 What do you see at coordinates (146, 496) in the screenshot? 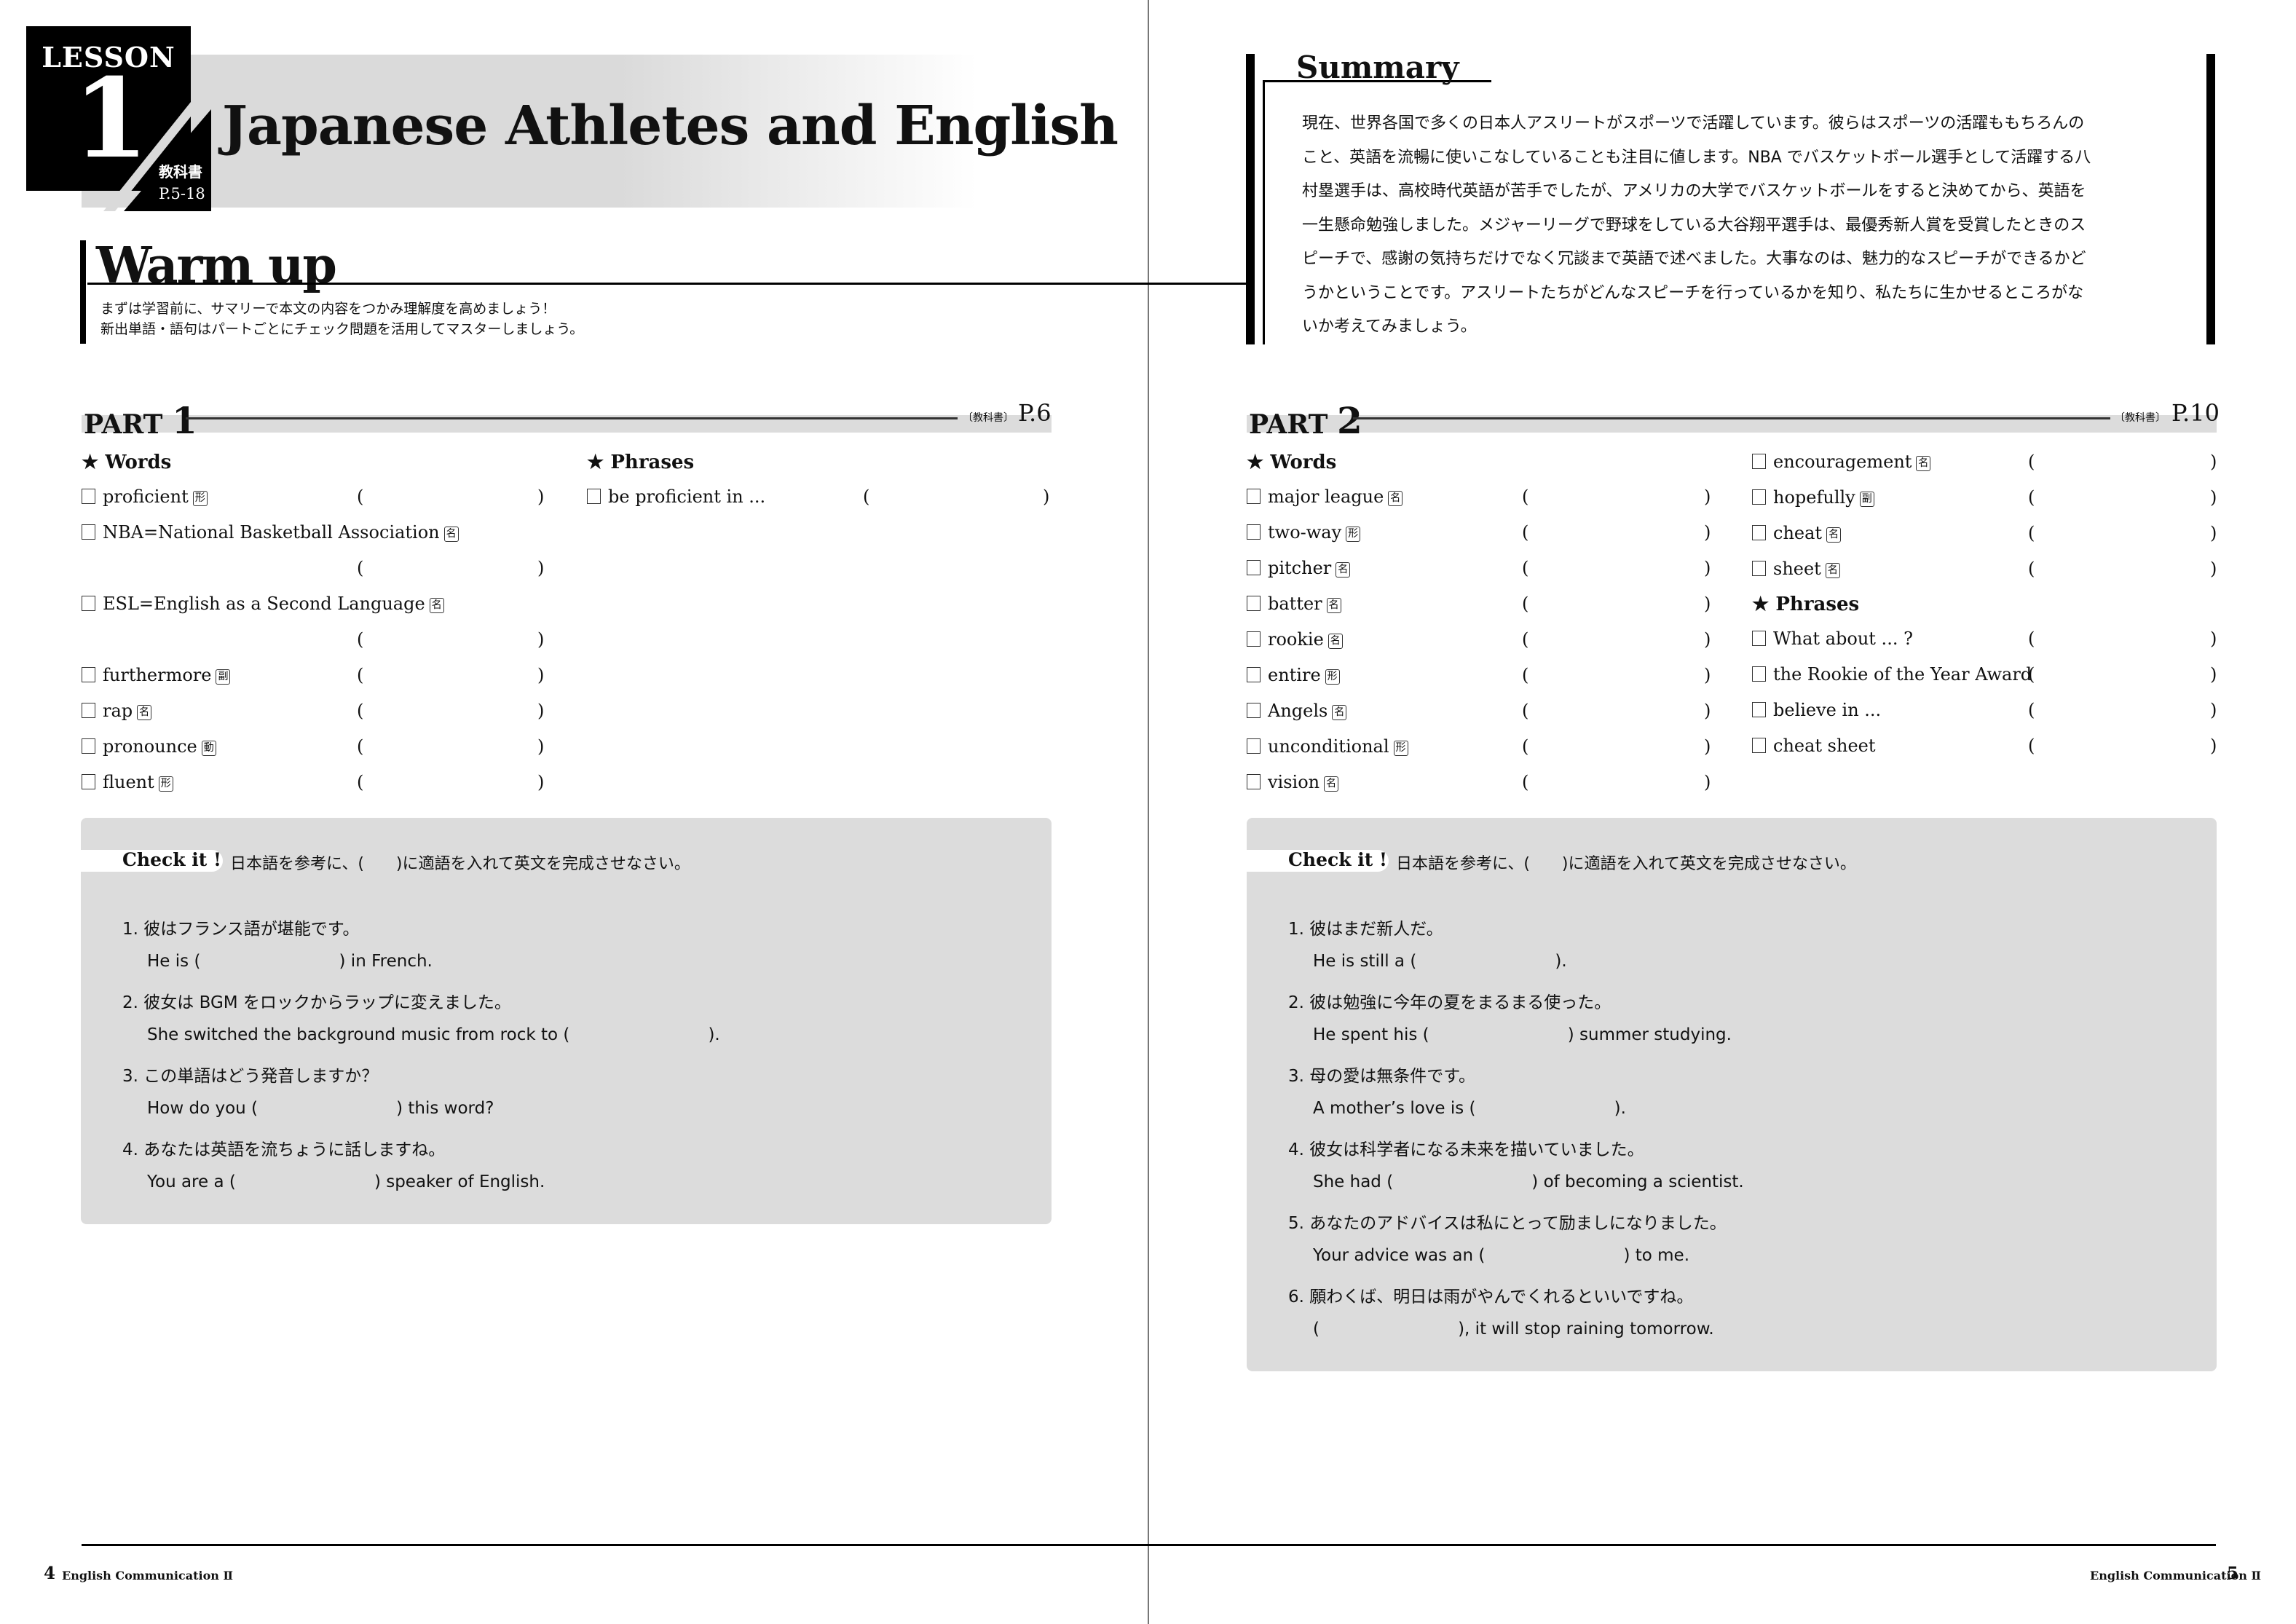
I see `vocab-term: proficient` at bounding box center [146, 496].